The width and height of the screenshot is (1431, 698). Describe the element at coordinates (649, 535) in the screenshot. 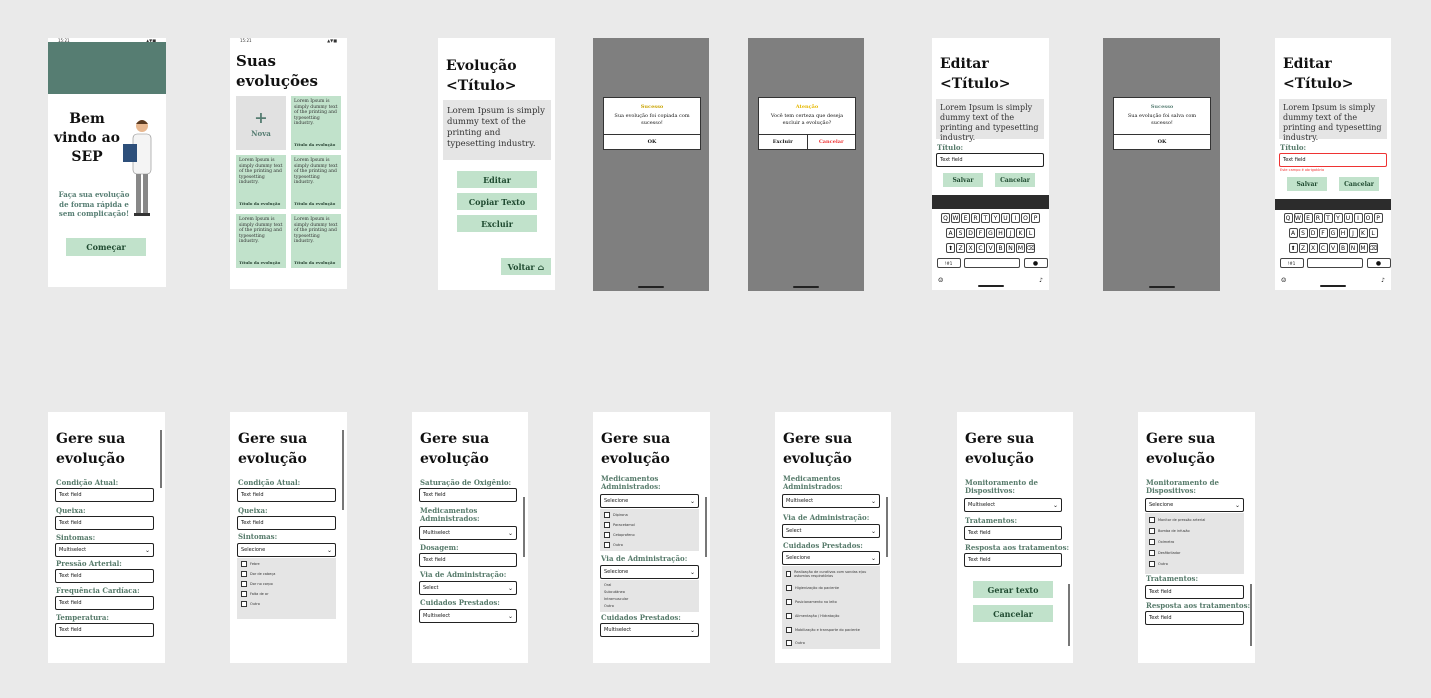

I see `option-row: Cetoprofeno` at that location.